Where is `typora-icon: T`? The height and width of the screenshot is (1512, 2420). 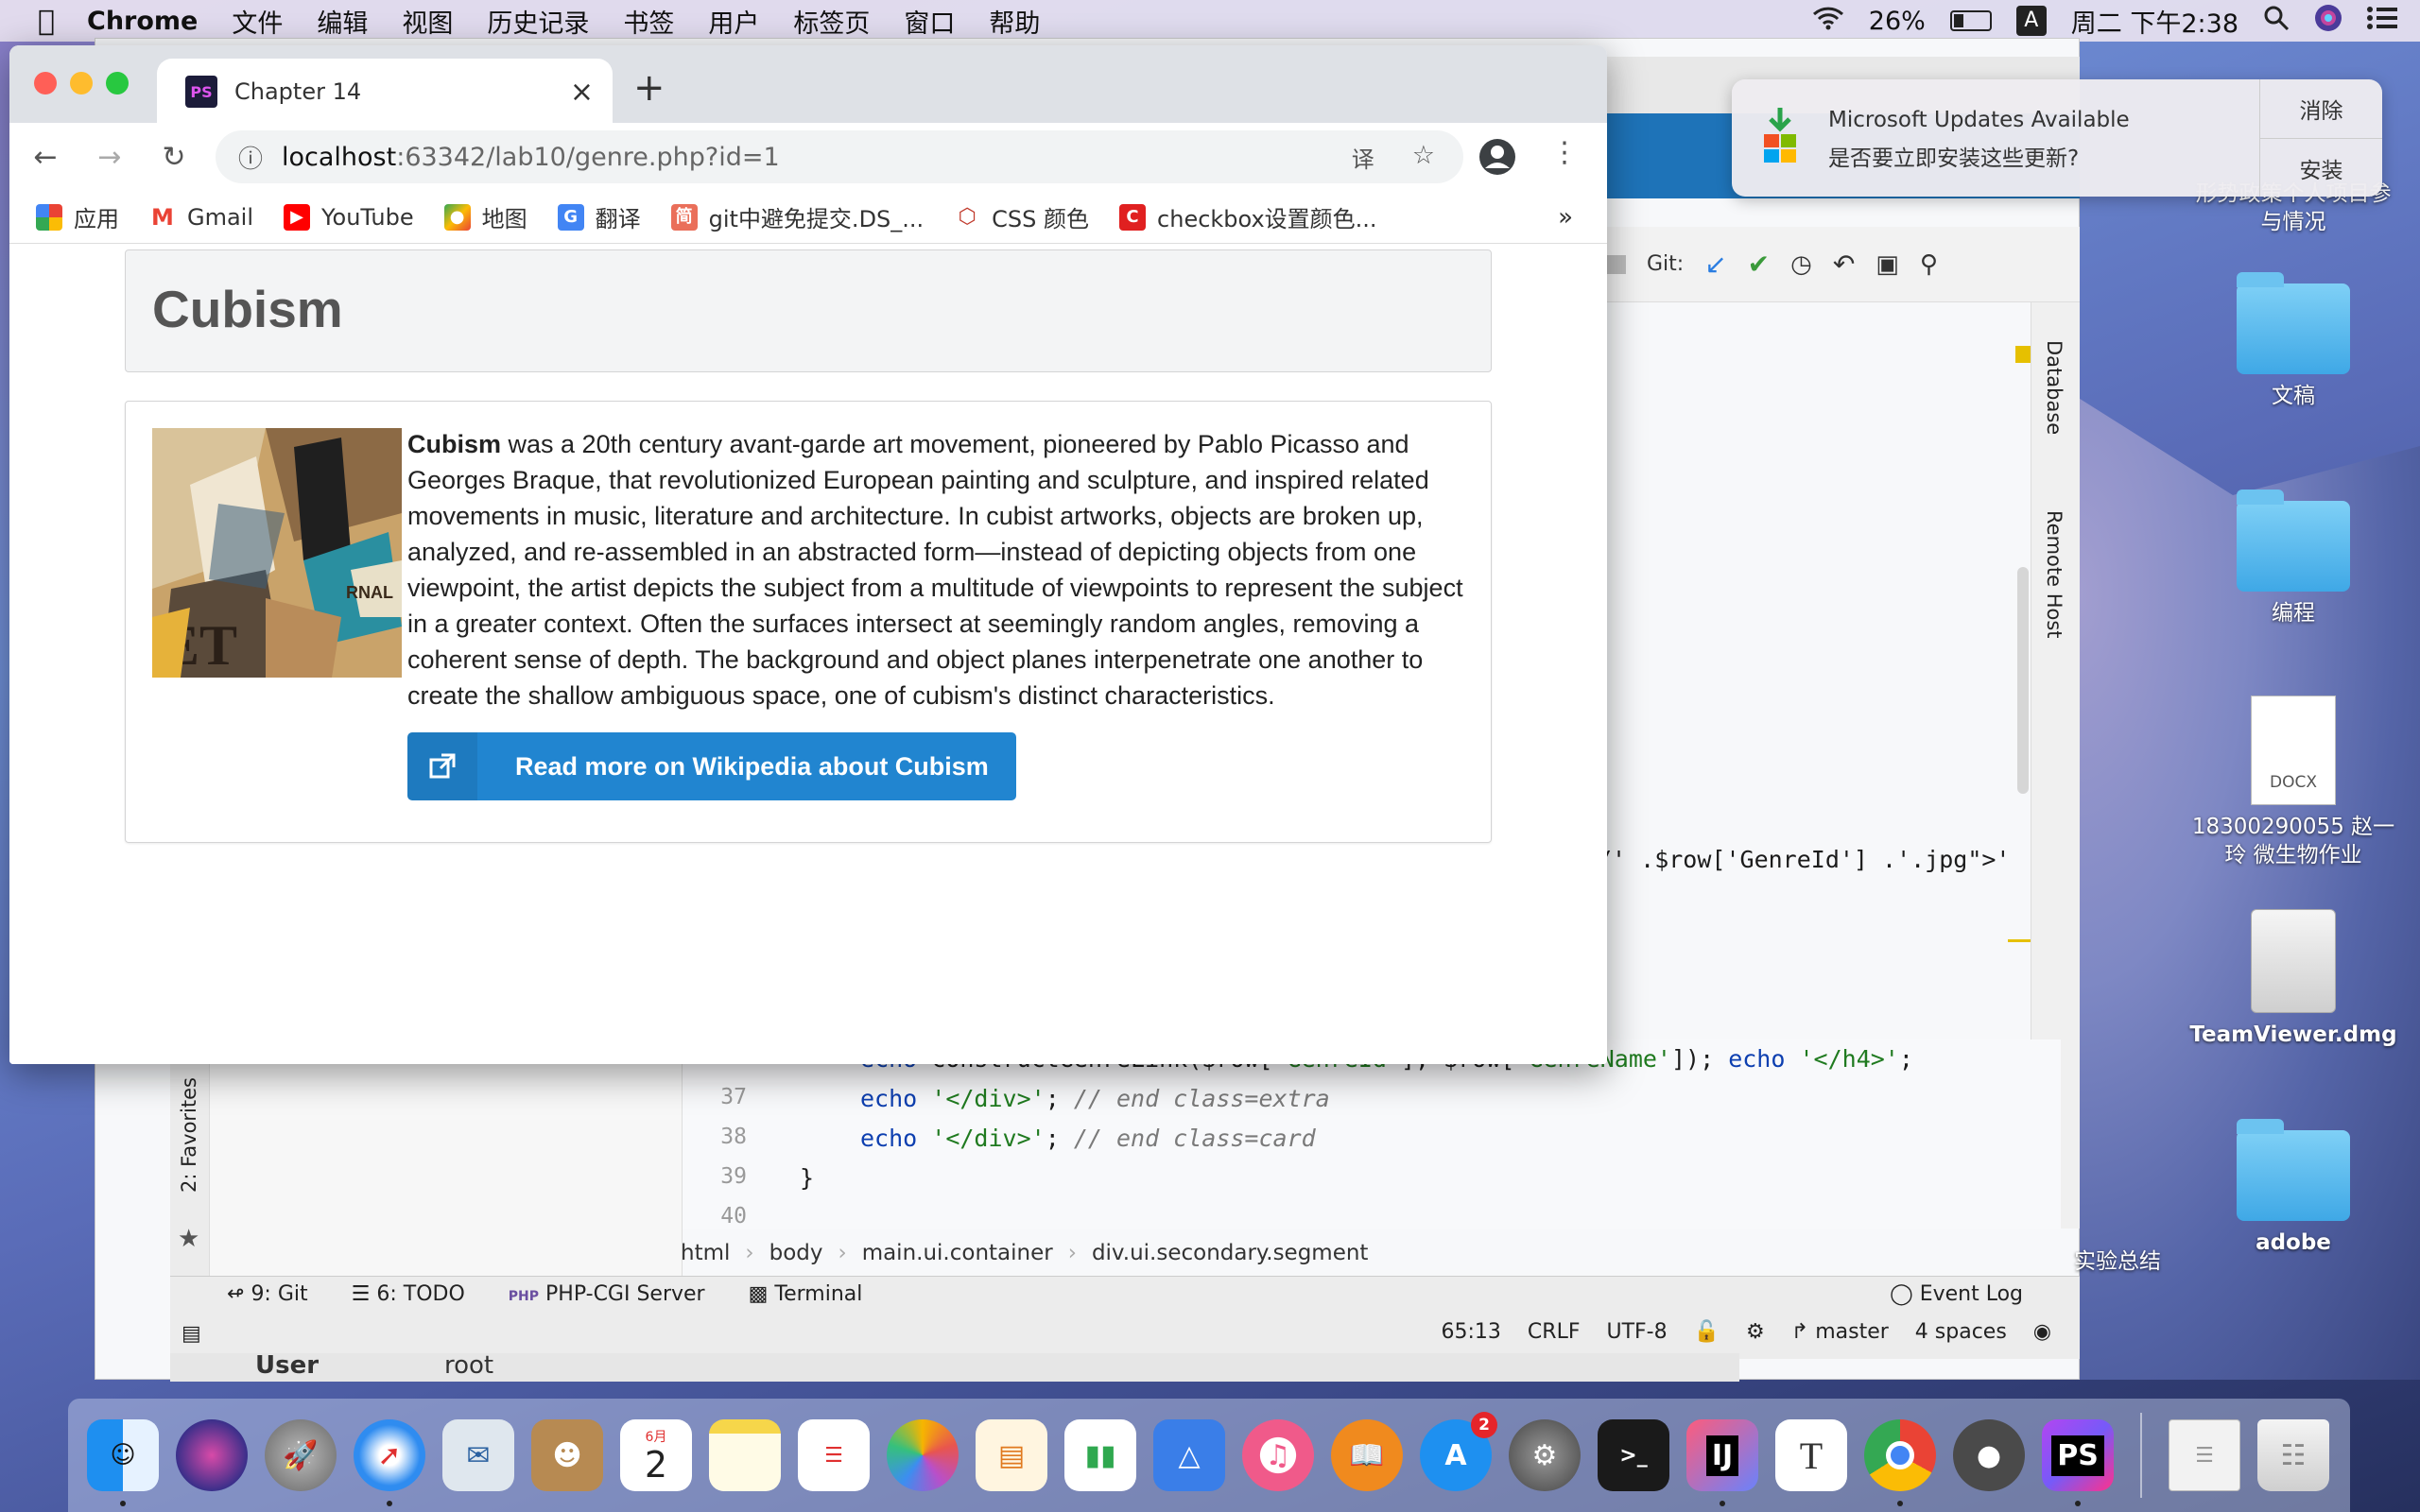
typora-icon: T is located at coordinates (1811, 1455).